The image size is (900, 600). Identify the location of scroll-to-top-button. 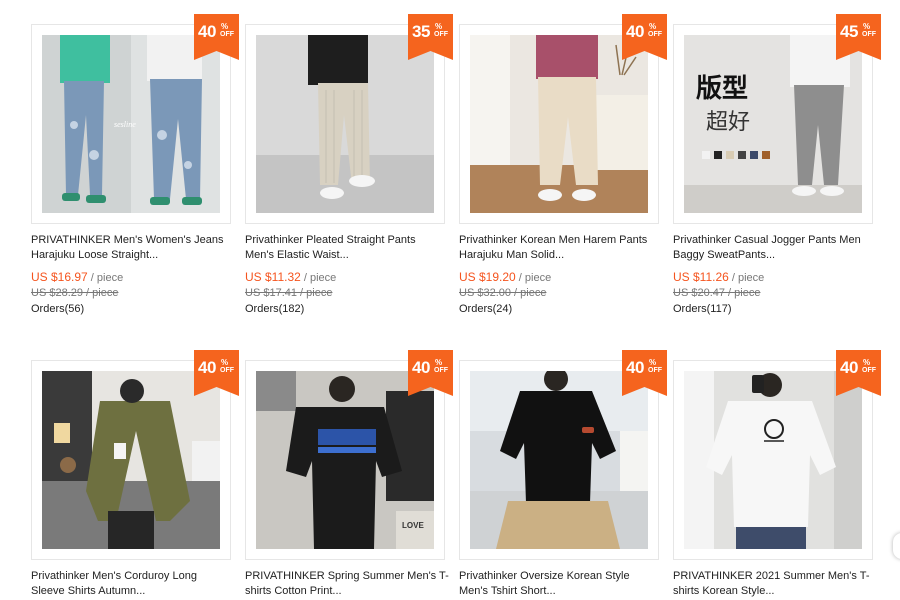
(896, 546).